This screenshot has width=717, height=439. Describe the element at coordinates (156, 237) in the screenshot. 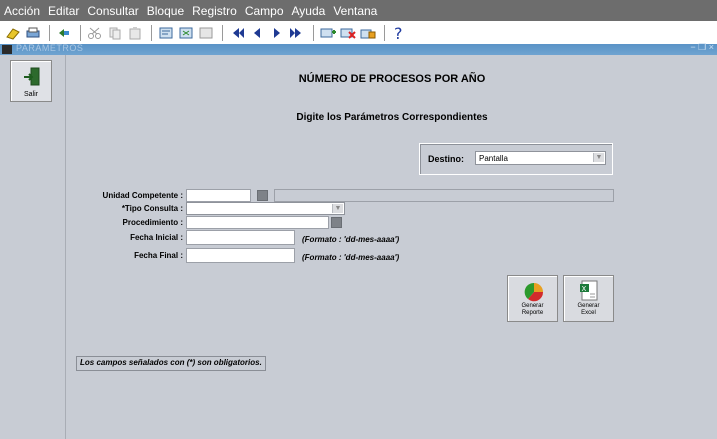

I see `fecha-inicial-label: Fecha Inicial :` at that location.